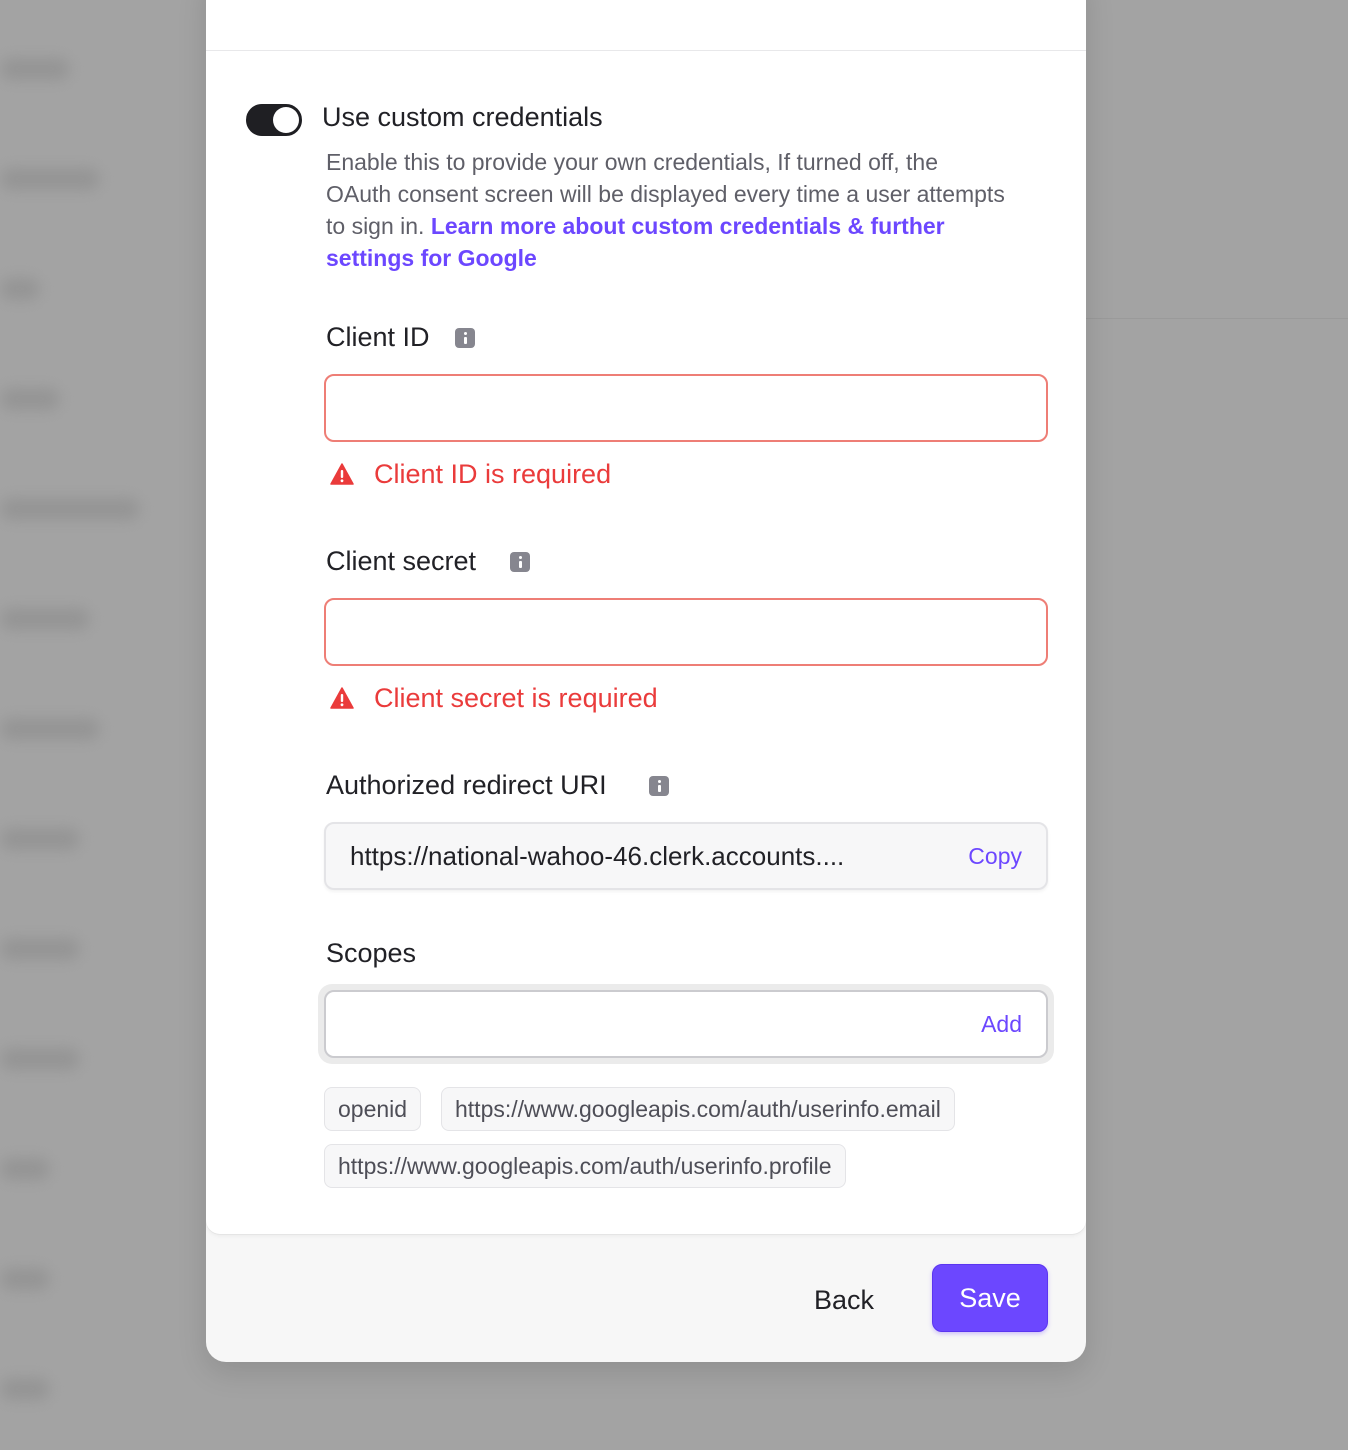 The width and height of the screenshot is (1348, 1450). Describe the element at coordinates (378, 337) in the screenshot. I see `client-id-label: Client ID` at that location.